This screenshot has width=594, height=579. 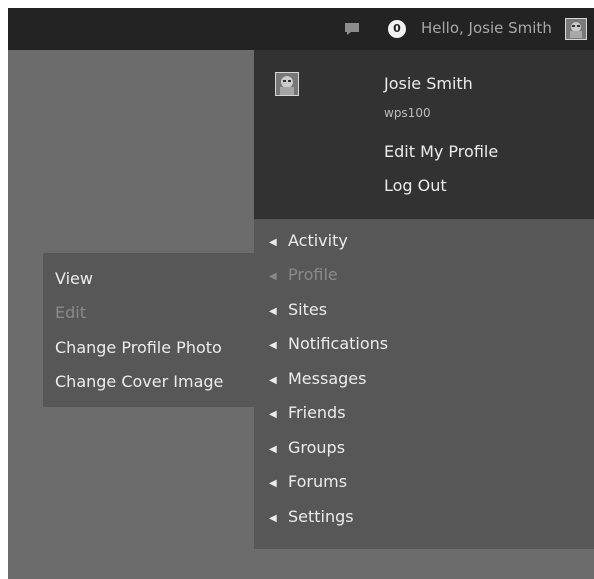 I want to click on menu-item-messages: ◀ Messages, so click(x=317, y=379).